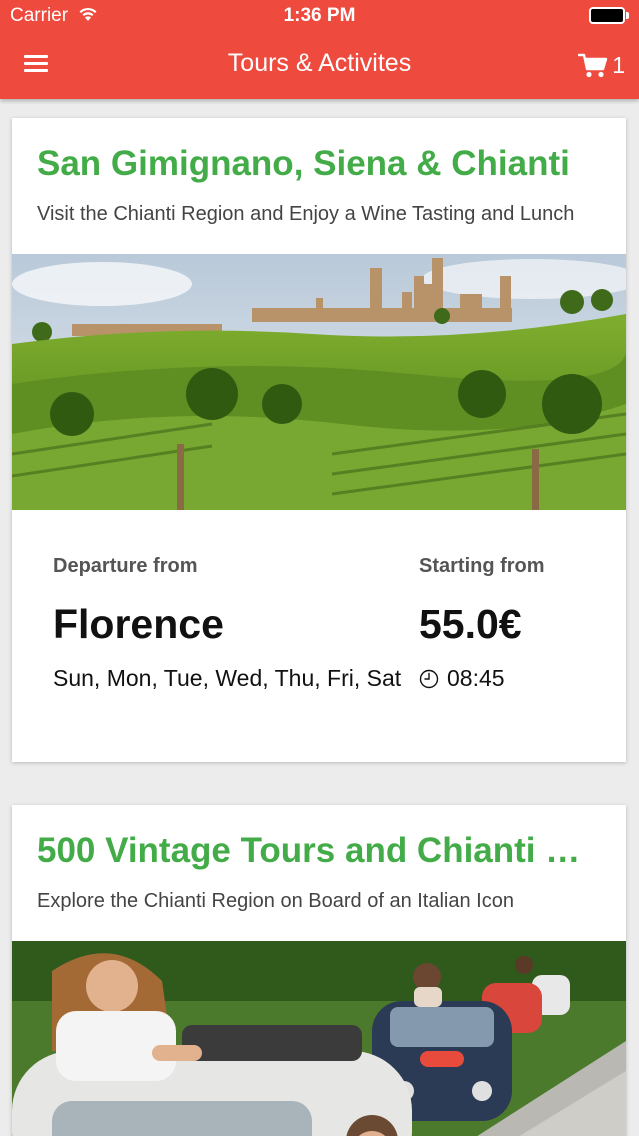 Image resolution: width=639 pixels, height=1136 pixels. Describe the element at coordinates (227, 678) in the screenshot. I see `departure-days: Sun, Mon, Tue, Wed, Thu, Fri, Sat` at that location.